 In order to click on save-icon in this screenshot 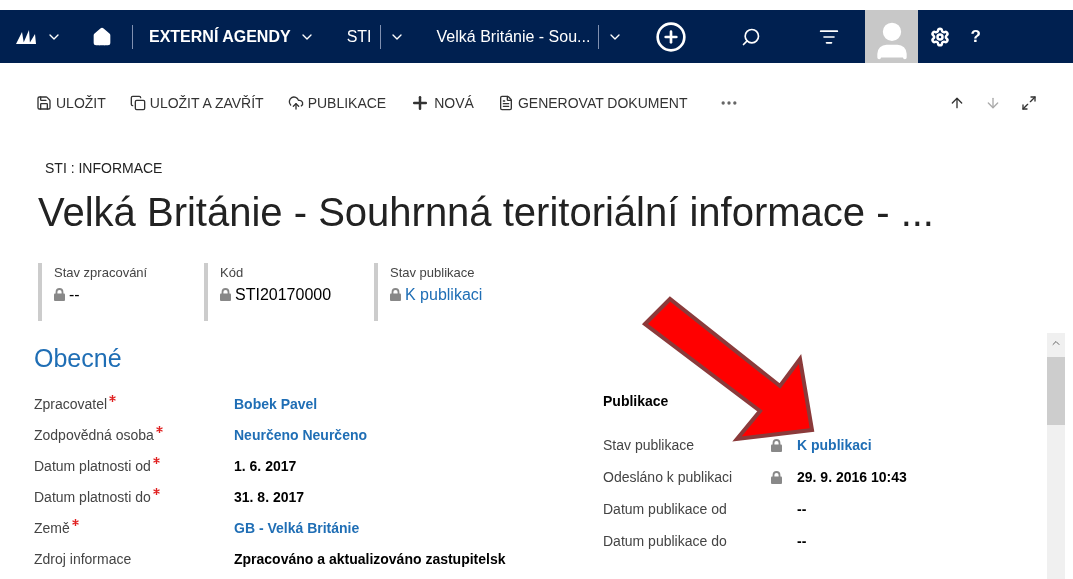, I will do `click(44, 103)`.